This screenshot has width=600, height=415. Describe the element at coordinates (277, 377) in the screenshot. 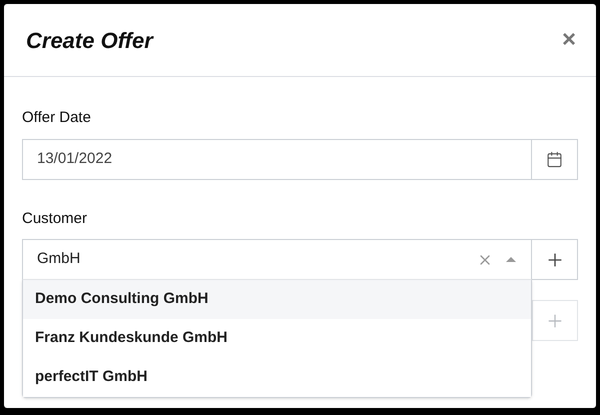

I see `dropdown-option: perfectIT GmbH` at that location.